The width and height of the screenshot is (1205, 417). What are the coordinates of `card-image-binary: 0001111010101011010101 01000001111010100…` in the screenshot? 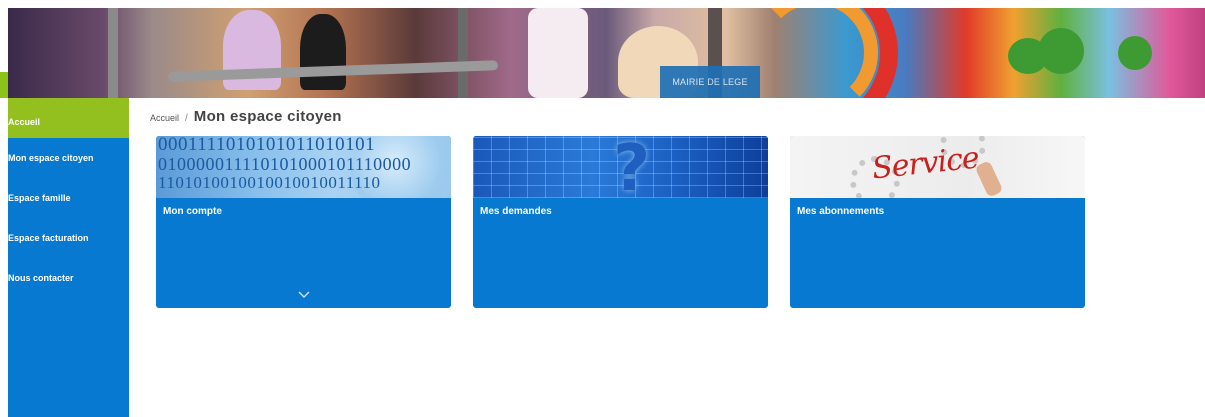 It's located at (303, 167).